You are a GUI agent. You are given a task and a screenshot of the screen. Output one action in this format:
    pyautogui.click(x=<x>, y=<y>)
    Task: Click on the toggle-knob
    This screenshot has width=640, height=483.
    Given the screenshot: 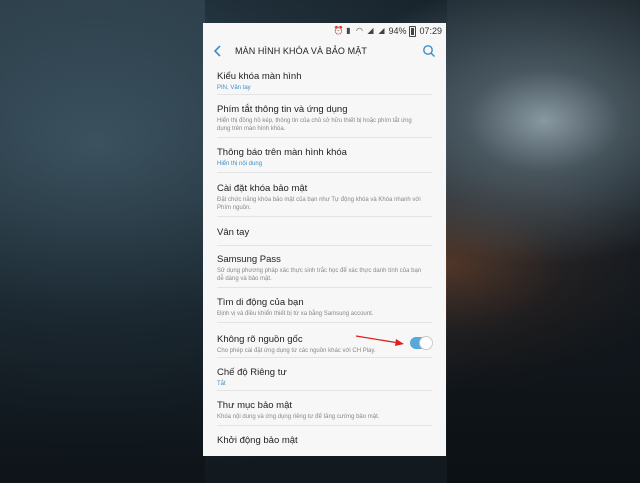 What is the action you would take?
    pyautogui.click(x=426, y=343)
    